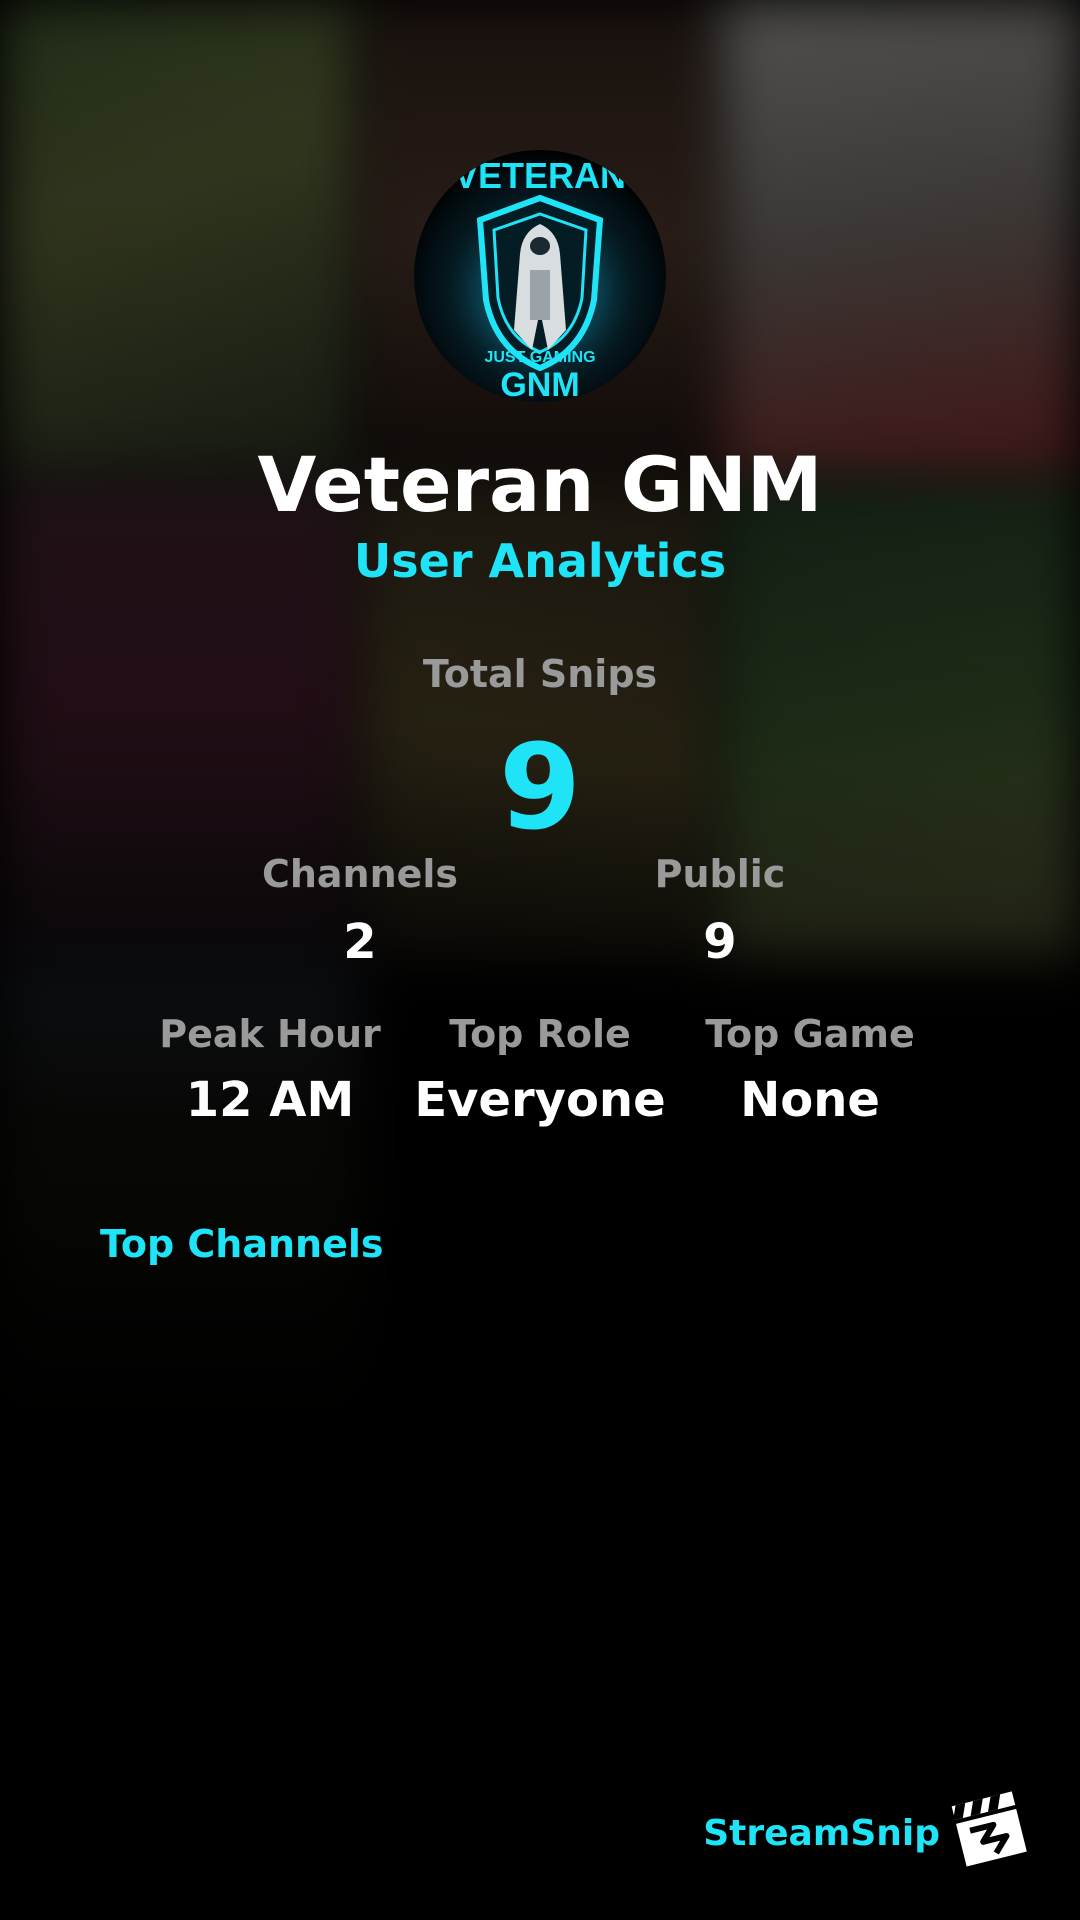 This screenshot has width=1080, height=1920. I want to click on svg-text: GNM, so click(539, 384).